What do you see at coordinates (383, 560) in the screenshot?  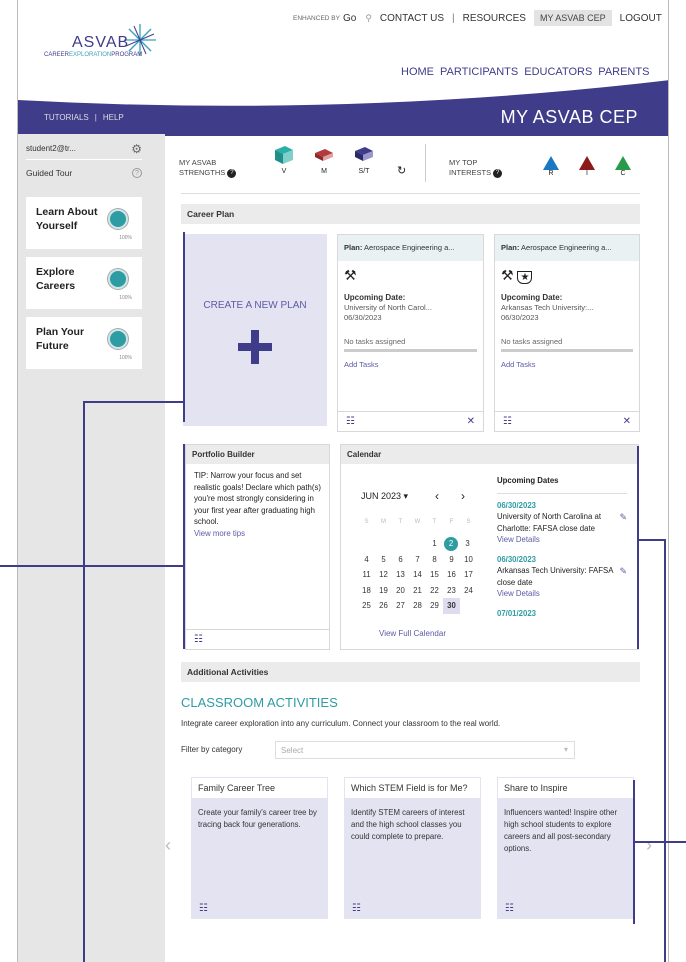 I see `calendar-day: 5` at bounding box center [383, 560].